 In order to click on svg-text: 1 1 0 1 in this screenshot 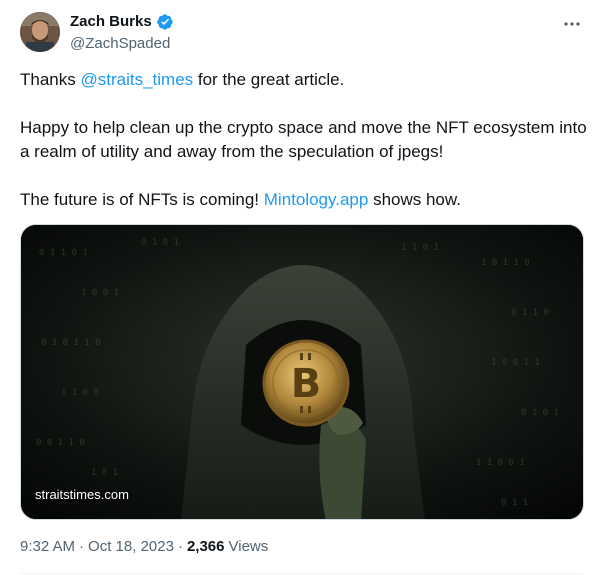, I will do `click(420, 248)`.